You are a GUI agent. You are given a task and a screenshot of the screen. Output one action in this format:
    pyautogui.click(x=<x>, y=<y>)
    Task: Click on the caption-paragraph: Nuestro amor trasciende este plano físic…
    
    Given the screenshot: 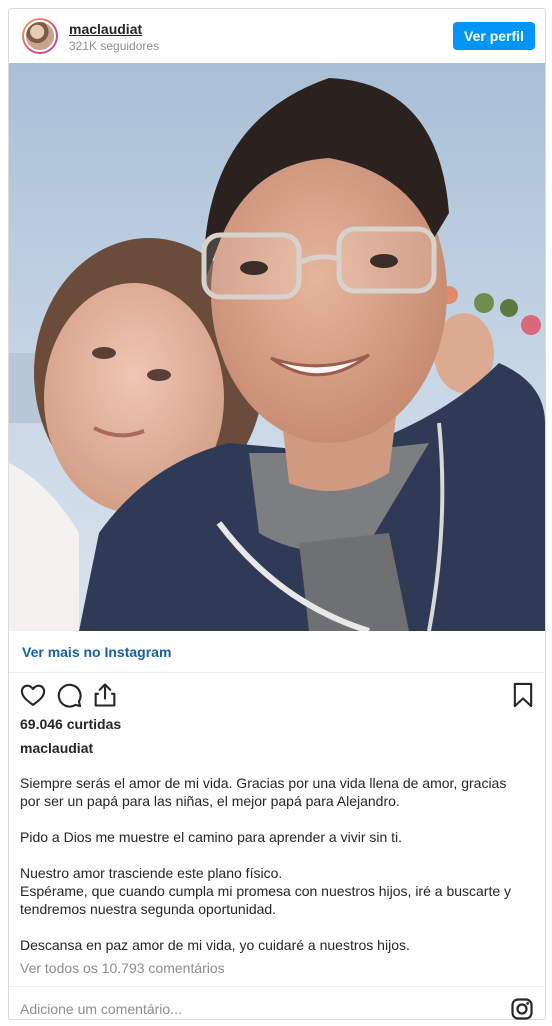 What is the action you would take?
    pyautogui.click(x=151, y=873)
    